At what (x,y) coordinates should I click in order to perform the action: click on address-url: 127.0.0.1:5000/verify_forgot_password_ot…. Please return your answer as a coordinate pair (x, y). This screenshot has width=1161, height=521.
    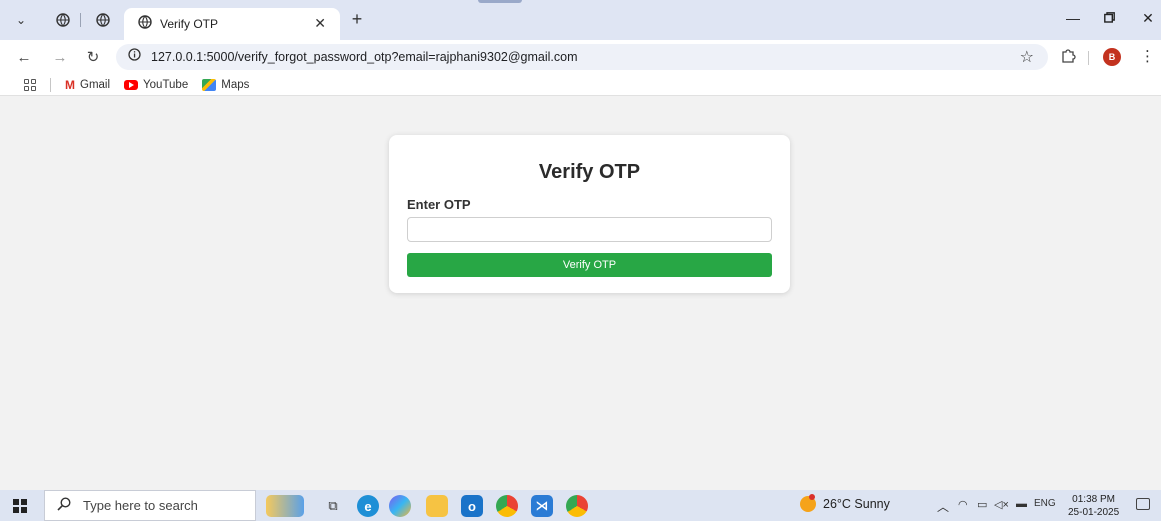
    Looking at the image, I should click on (364, 57).